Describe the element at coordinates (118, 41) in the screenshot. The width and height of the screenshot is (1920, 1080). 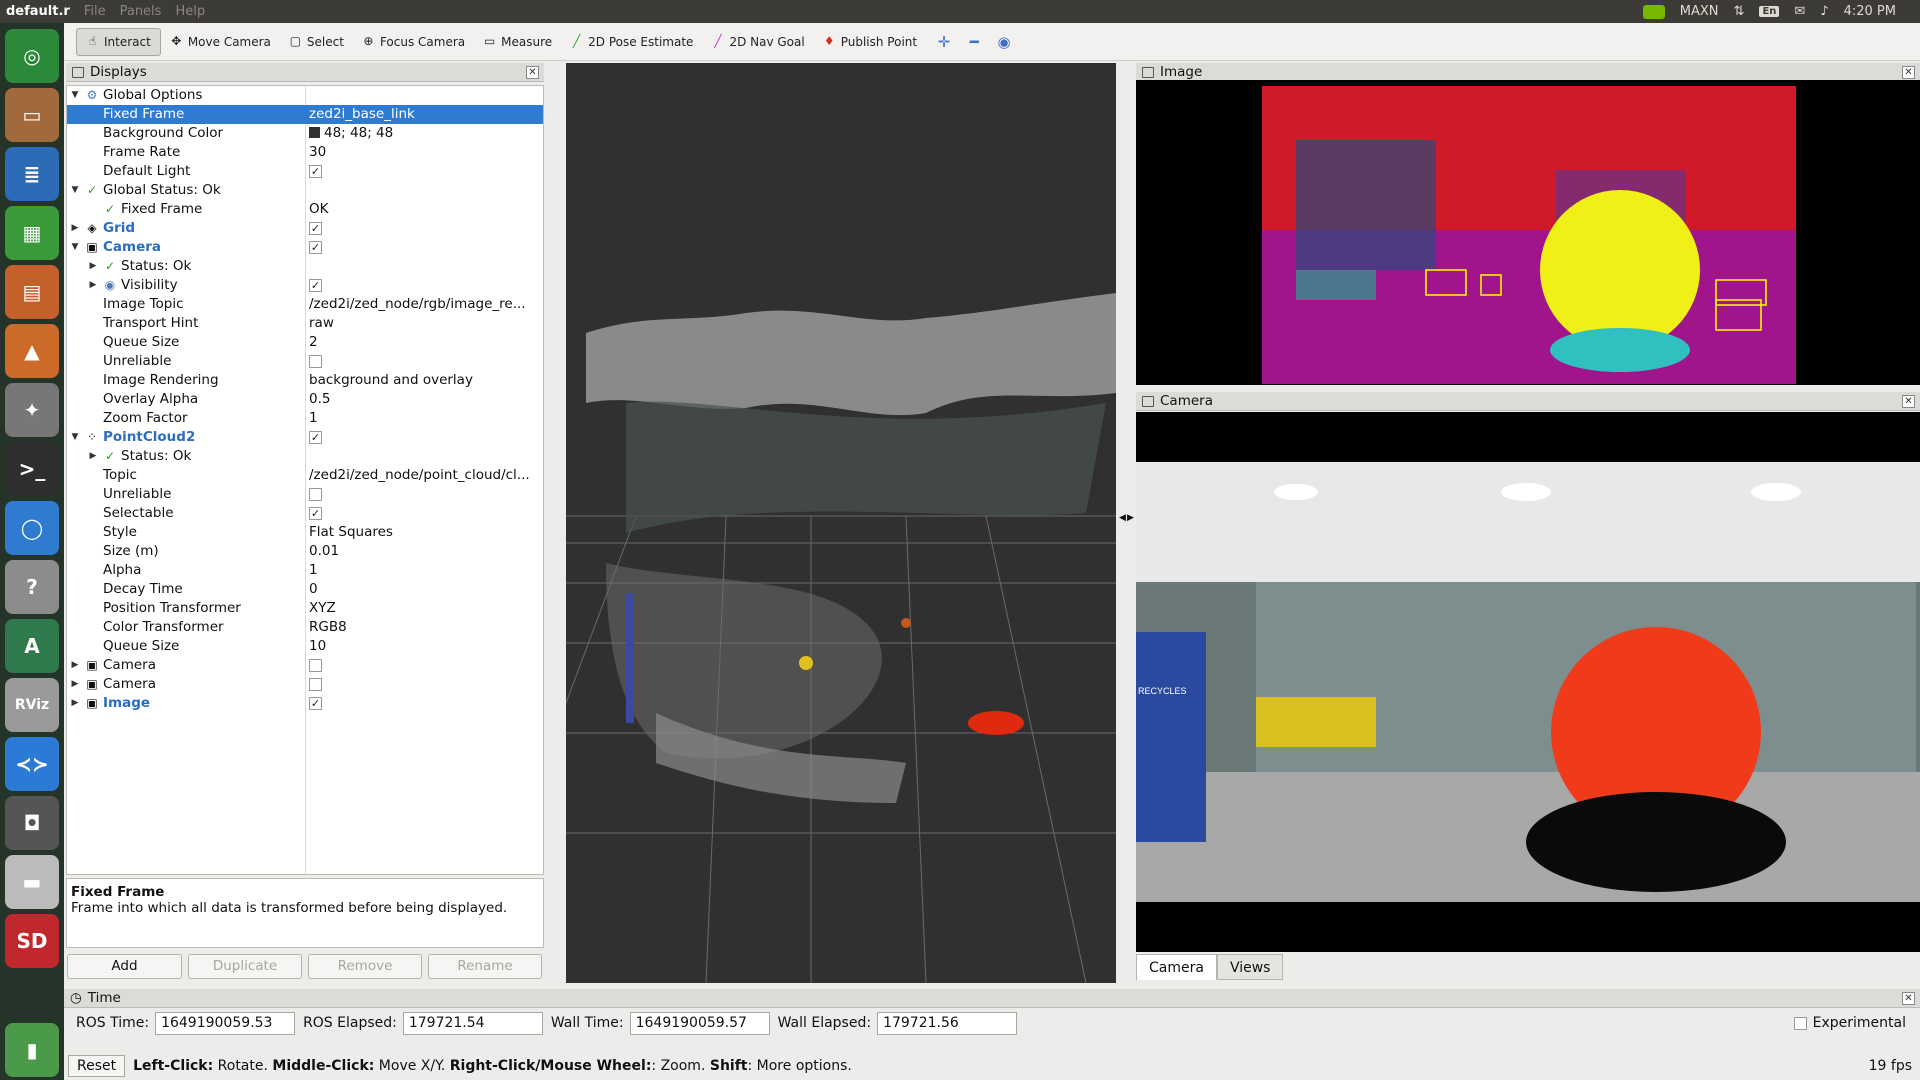
I see `tool-interact: ☝ Interact` at that location.